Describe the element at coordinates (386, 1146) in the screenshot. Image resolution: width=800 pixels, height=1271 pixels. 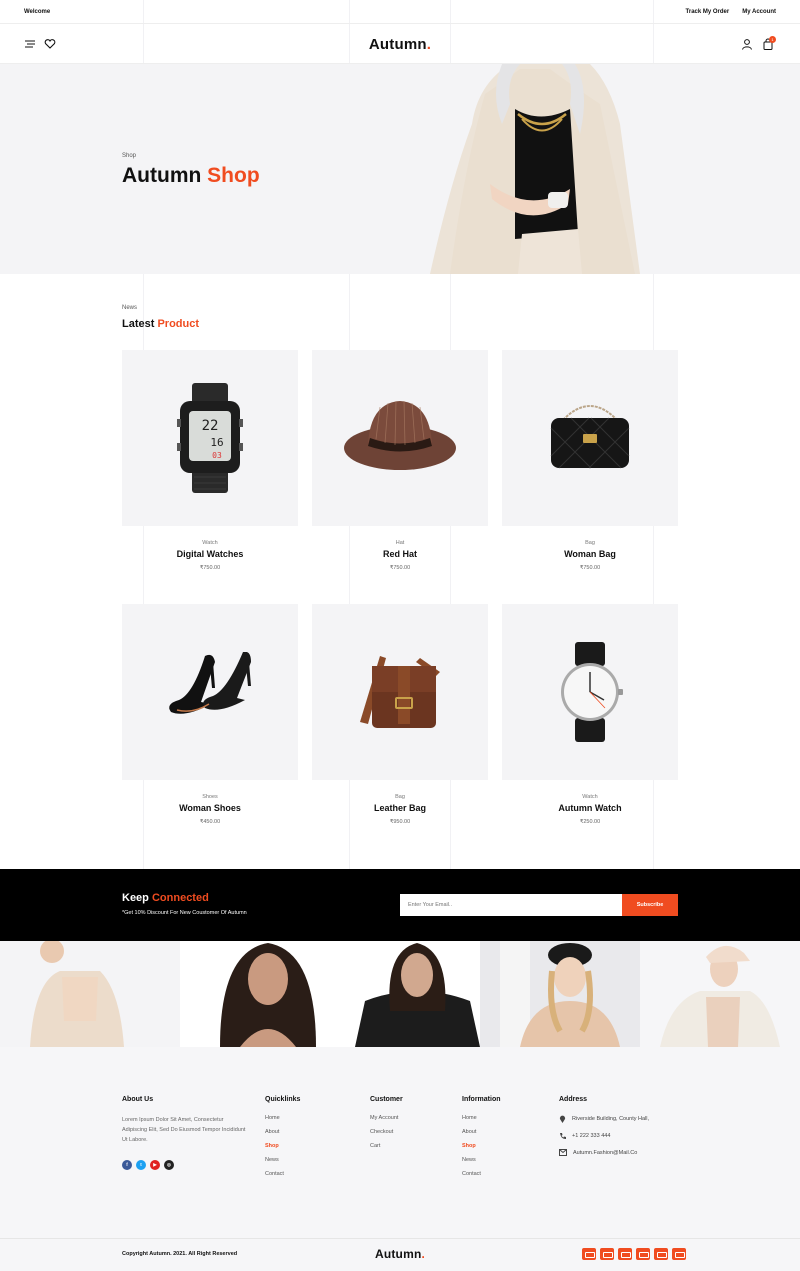
I see `footer-link-cart: Cart` at that location.